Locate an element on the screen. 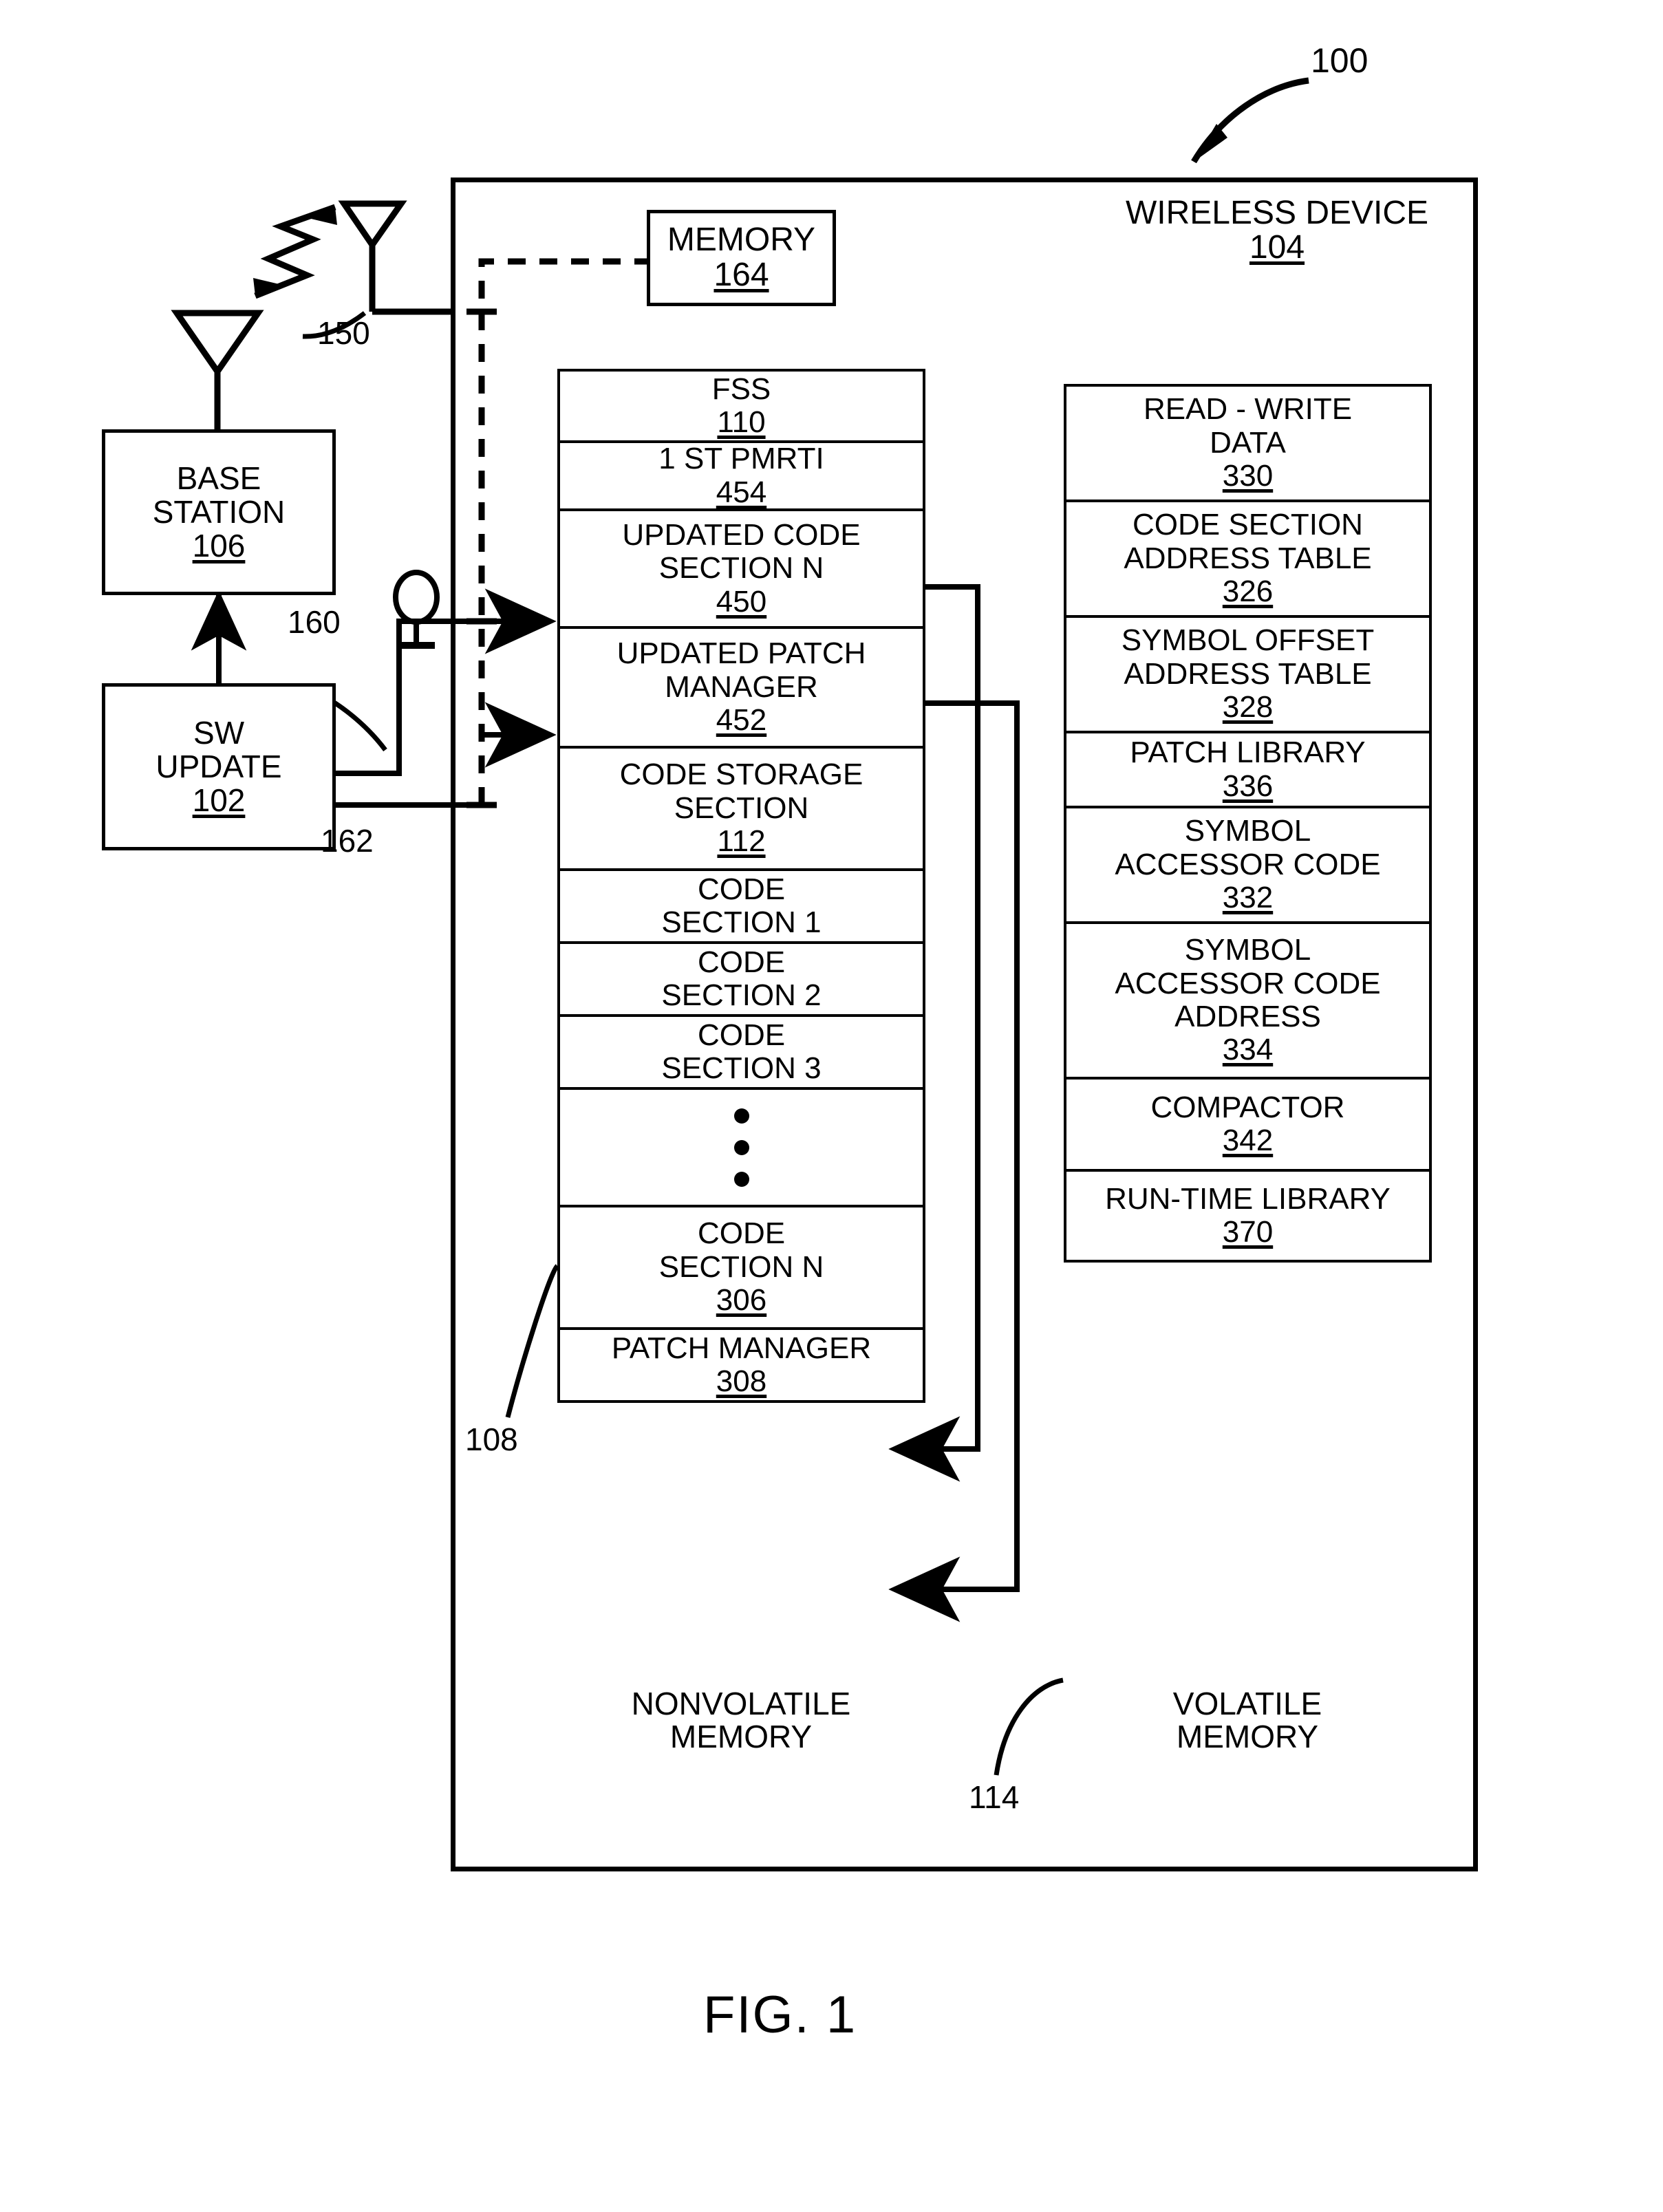 This screenshot has width=1663, height=2212. volatile-row-3: PATCH LIBRARY 336 is located at coordinates (1248, 770).